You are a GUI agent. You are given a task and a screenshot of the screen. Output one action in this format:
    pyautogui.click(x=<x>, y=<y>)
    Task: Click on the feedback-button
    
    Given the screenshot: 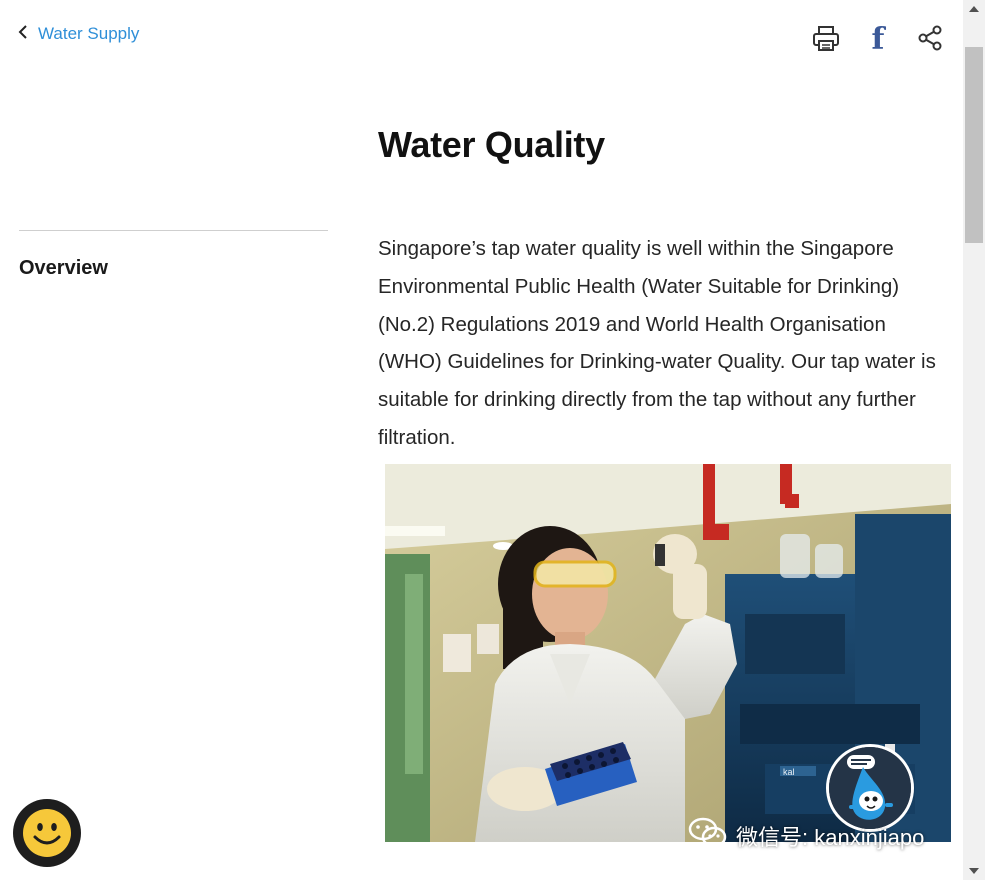 What is the action you would take?
    pyautogui.click(x=47, y=833)
    